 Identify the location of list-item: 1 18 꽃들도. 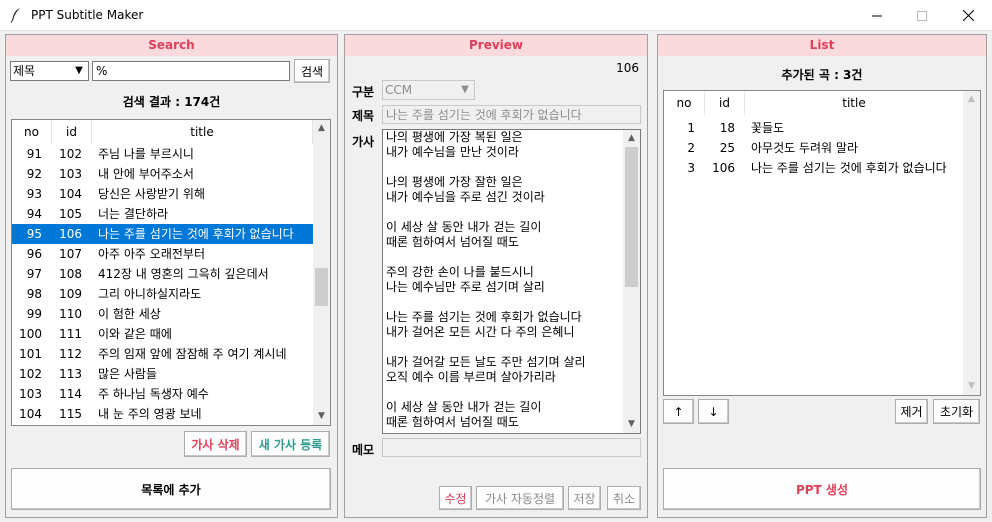
(813, 128).